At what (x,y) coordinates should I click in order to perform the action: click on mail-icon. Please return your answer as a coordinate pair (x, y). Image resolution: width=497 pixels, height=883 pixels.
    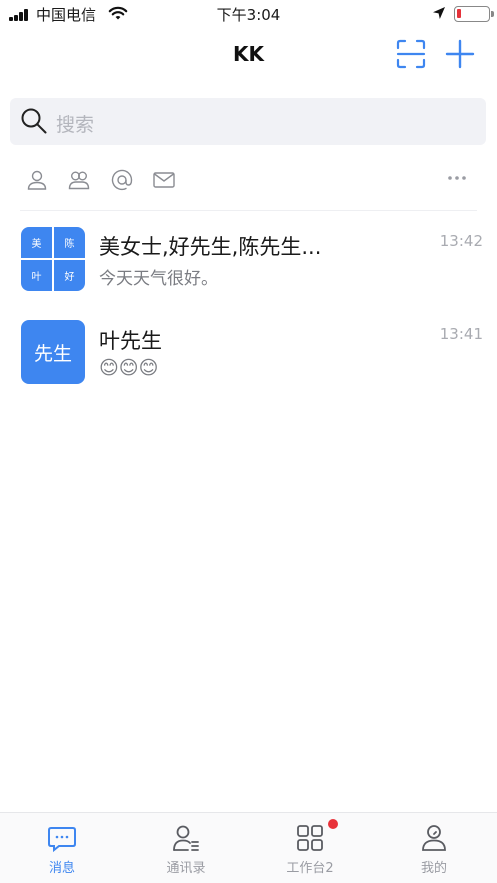
    Looking at the image, I should click on (164, 180).